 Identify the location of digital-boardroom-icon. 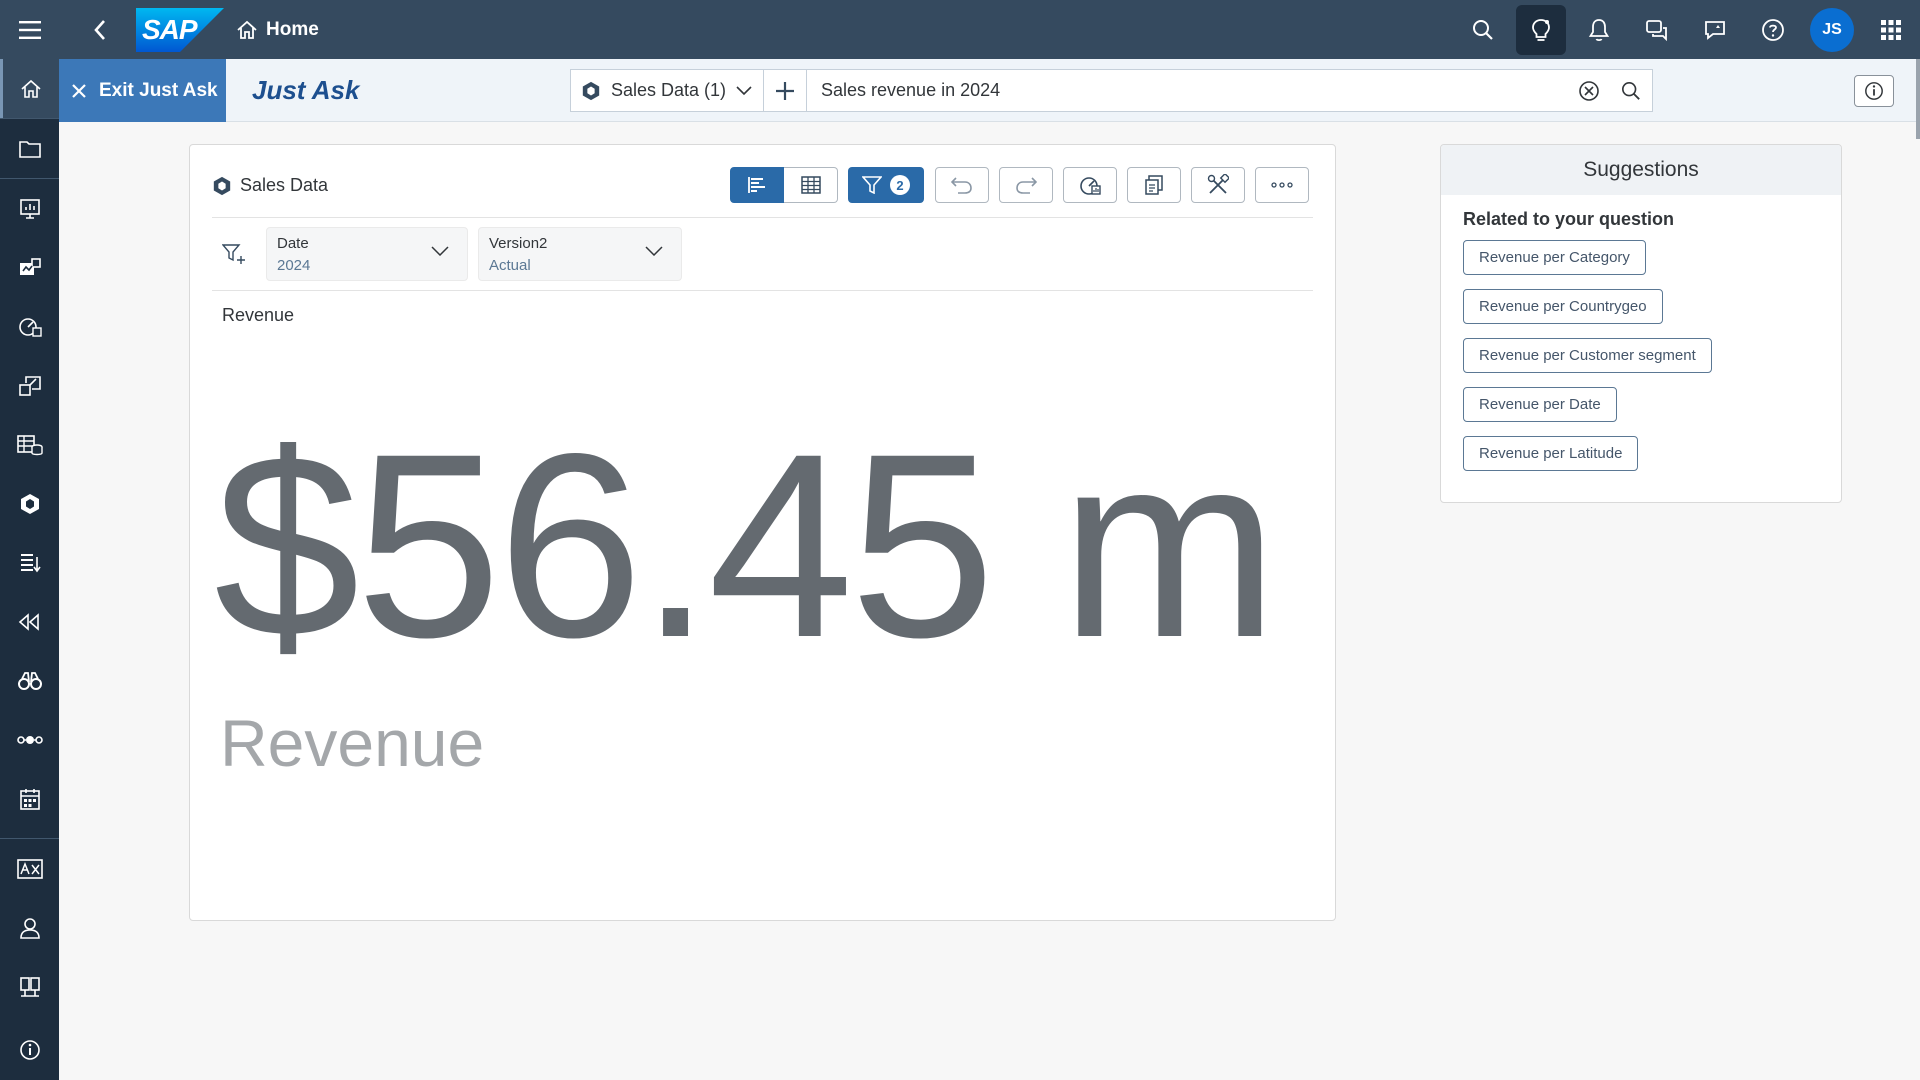
(29, 326).